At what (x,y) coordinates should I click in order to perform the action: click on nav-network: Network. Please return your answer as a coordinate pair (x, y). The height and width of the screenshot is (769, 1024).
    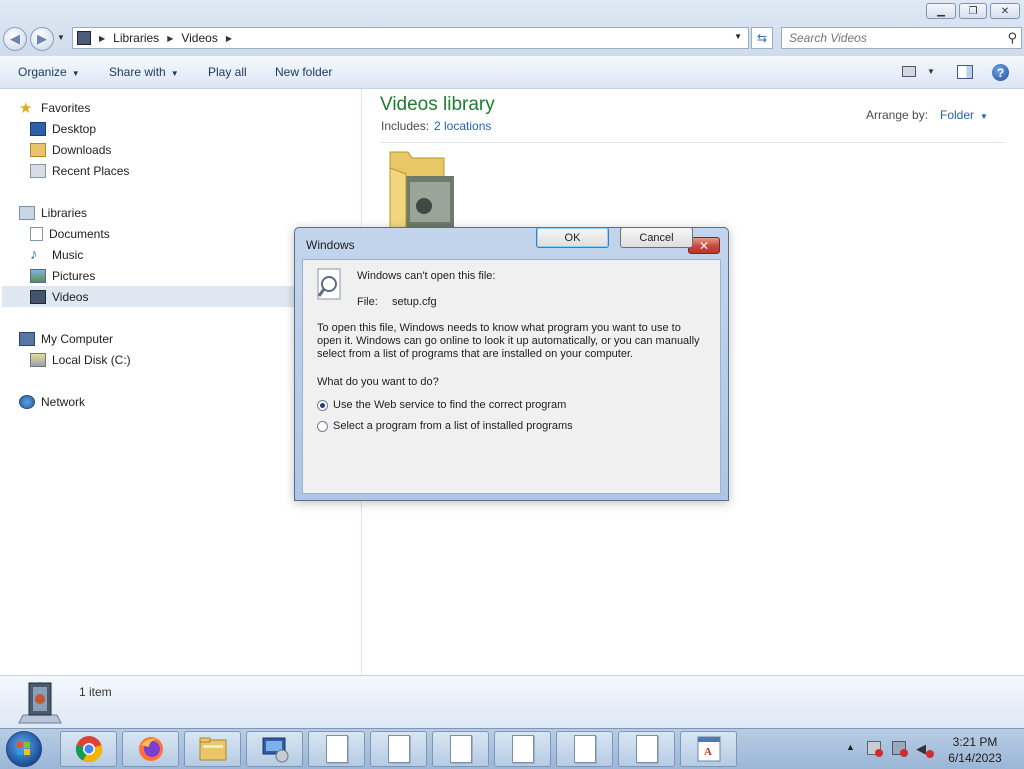
    Looking at the image, I should click on (52, 401).